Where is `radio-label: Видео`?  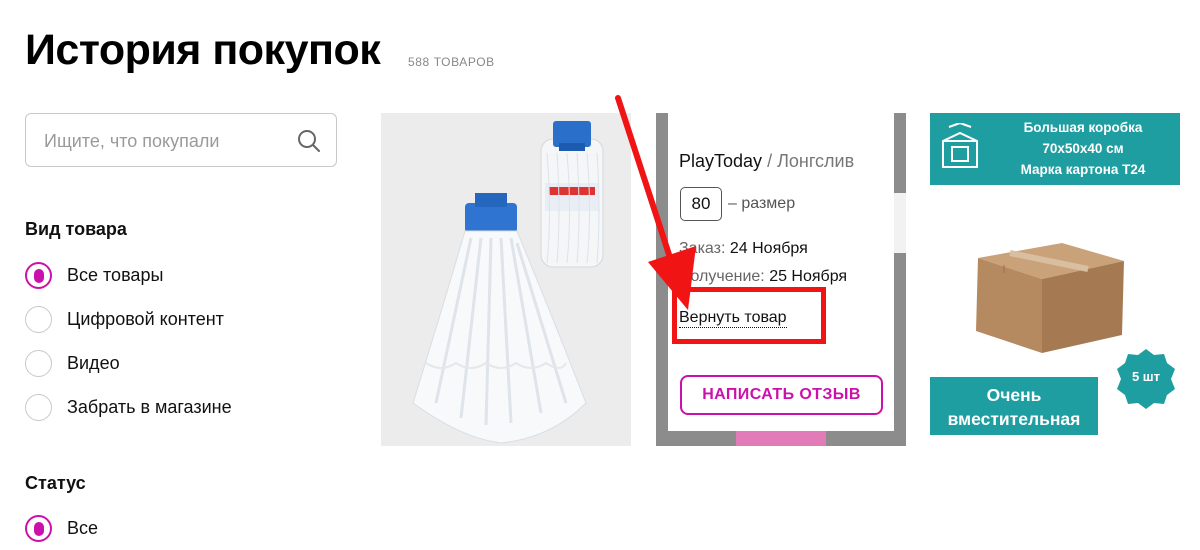 radio-label: Видео is located at coordinates (93, 362).